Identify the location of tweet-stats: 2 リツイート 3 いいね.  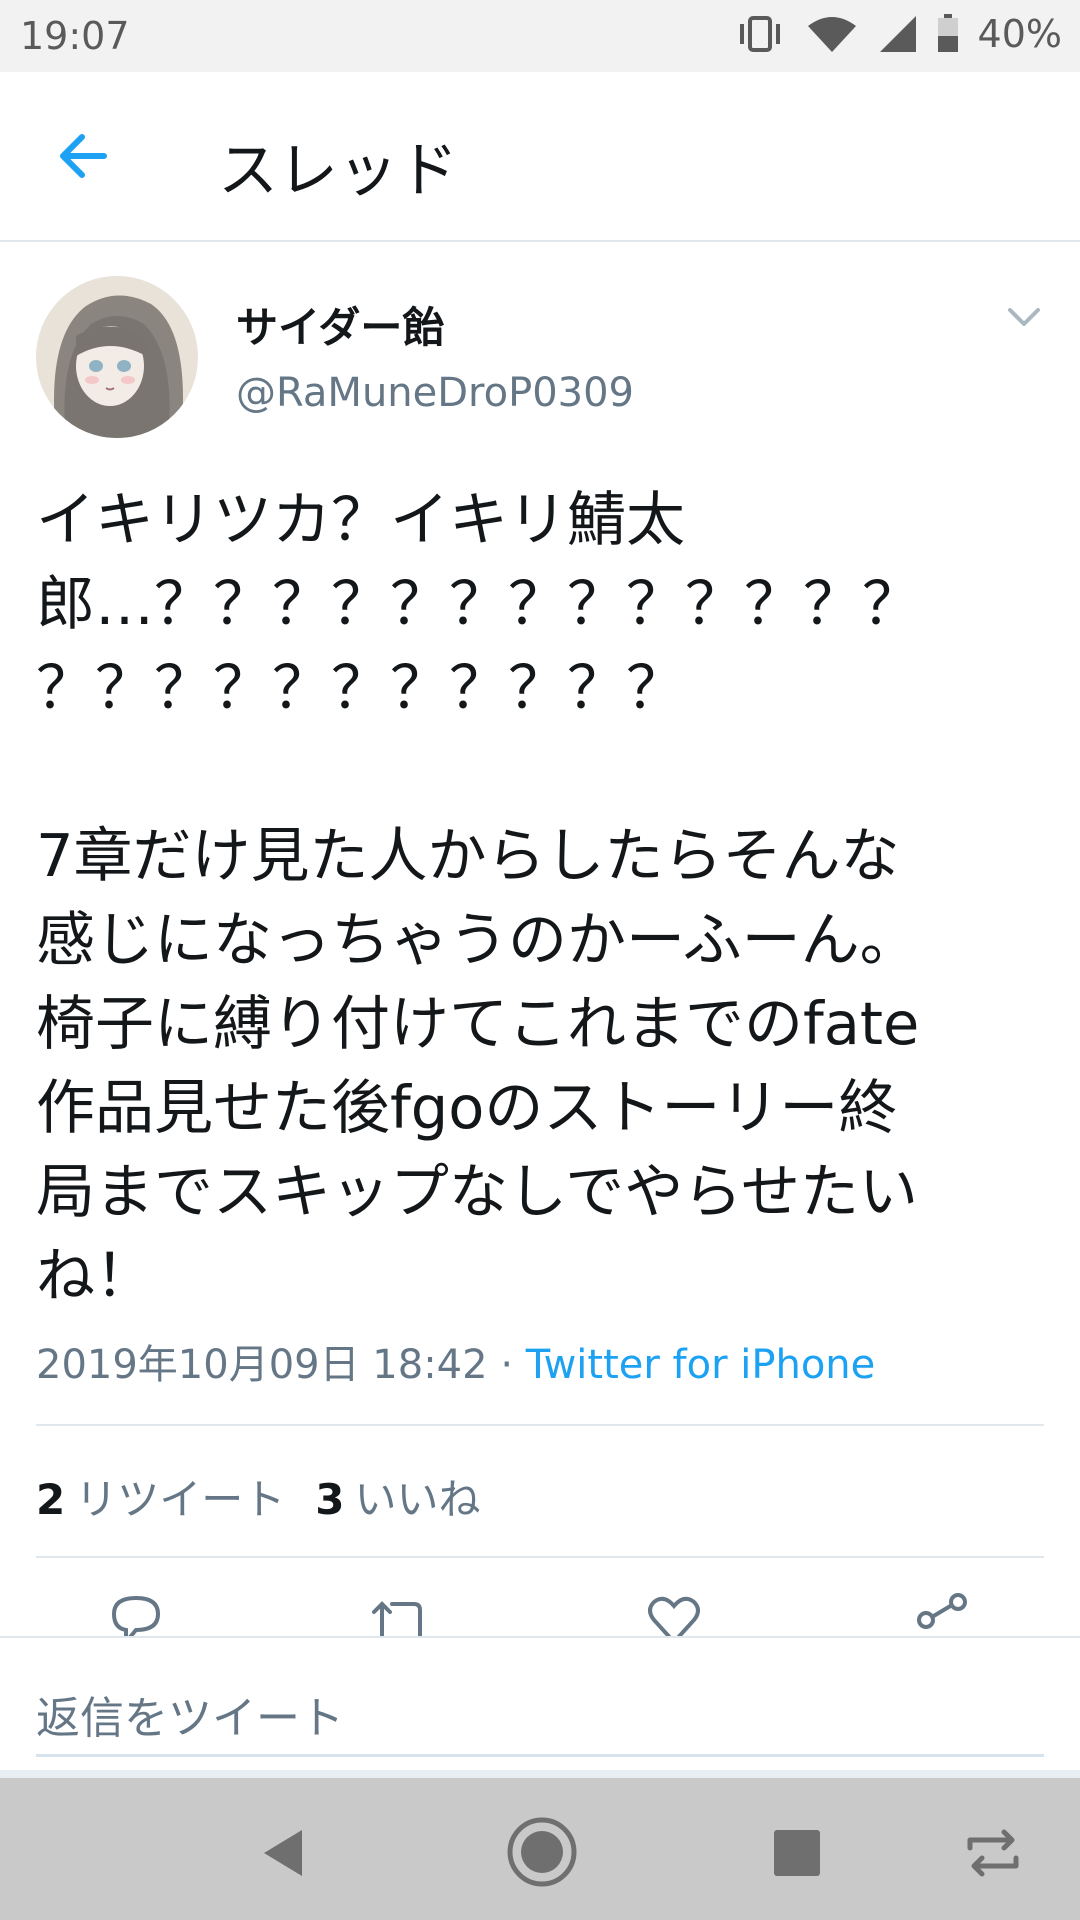
(258, 1496).